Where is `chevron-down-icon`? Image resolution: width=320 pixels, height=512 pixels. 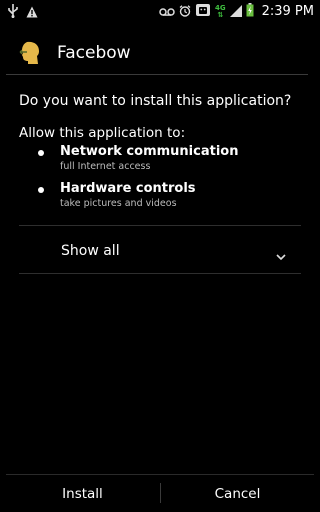 chevron-down-icon is located at coordinates (281, 253).